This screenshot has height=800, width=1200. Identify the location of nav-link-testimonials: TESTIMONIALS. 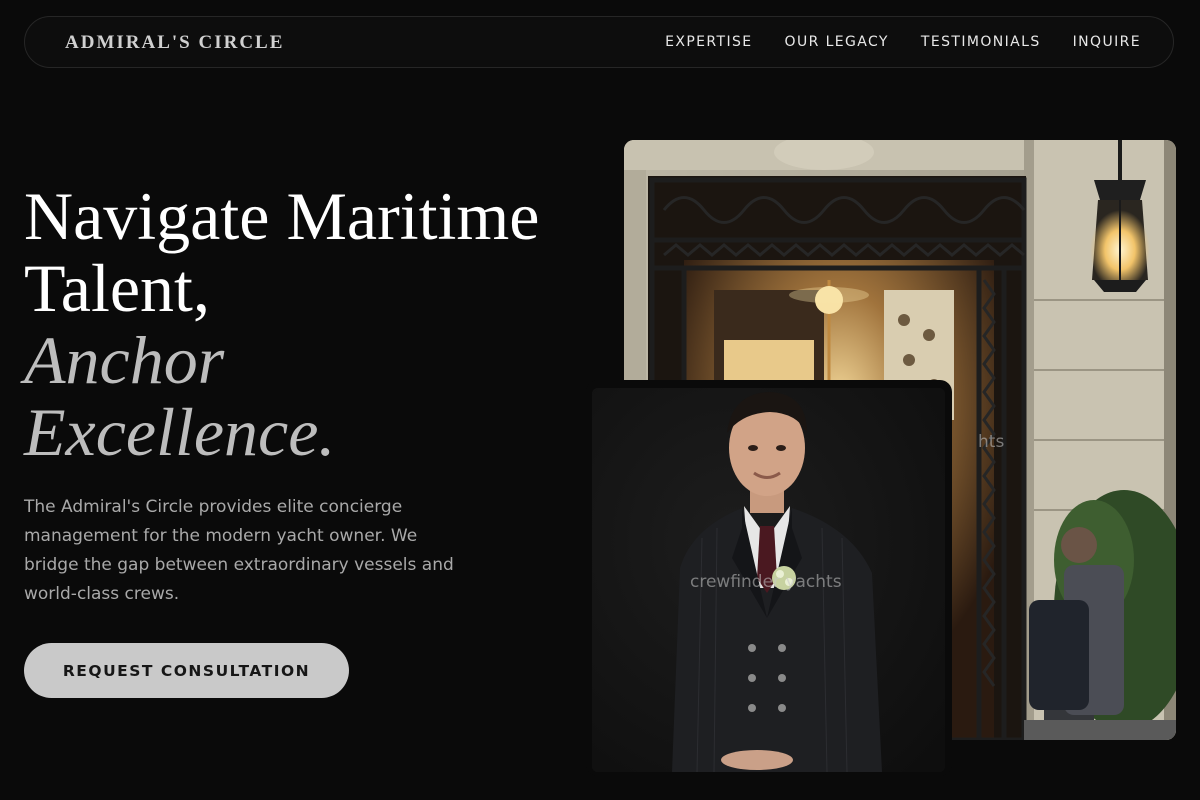
(981, 42).